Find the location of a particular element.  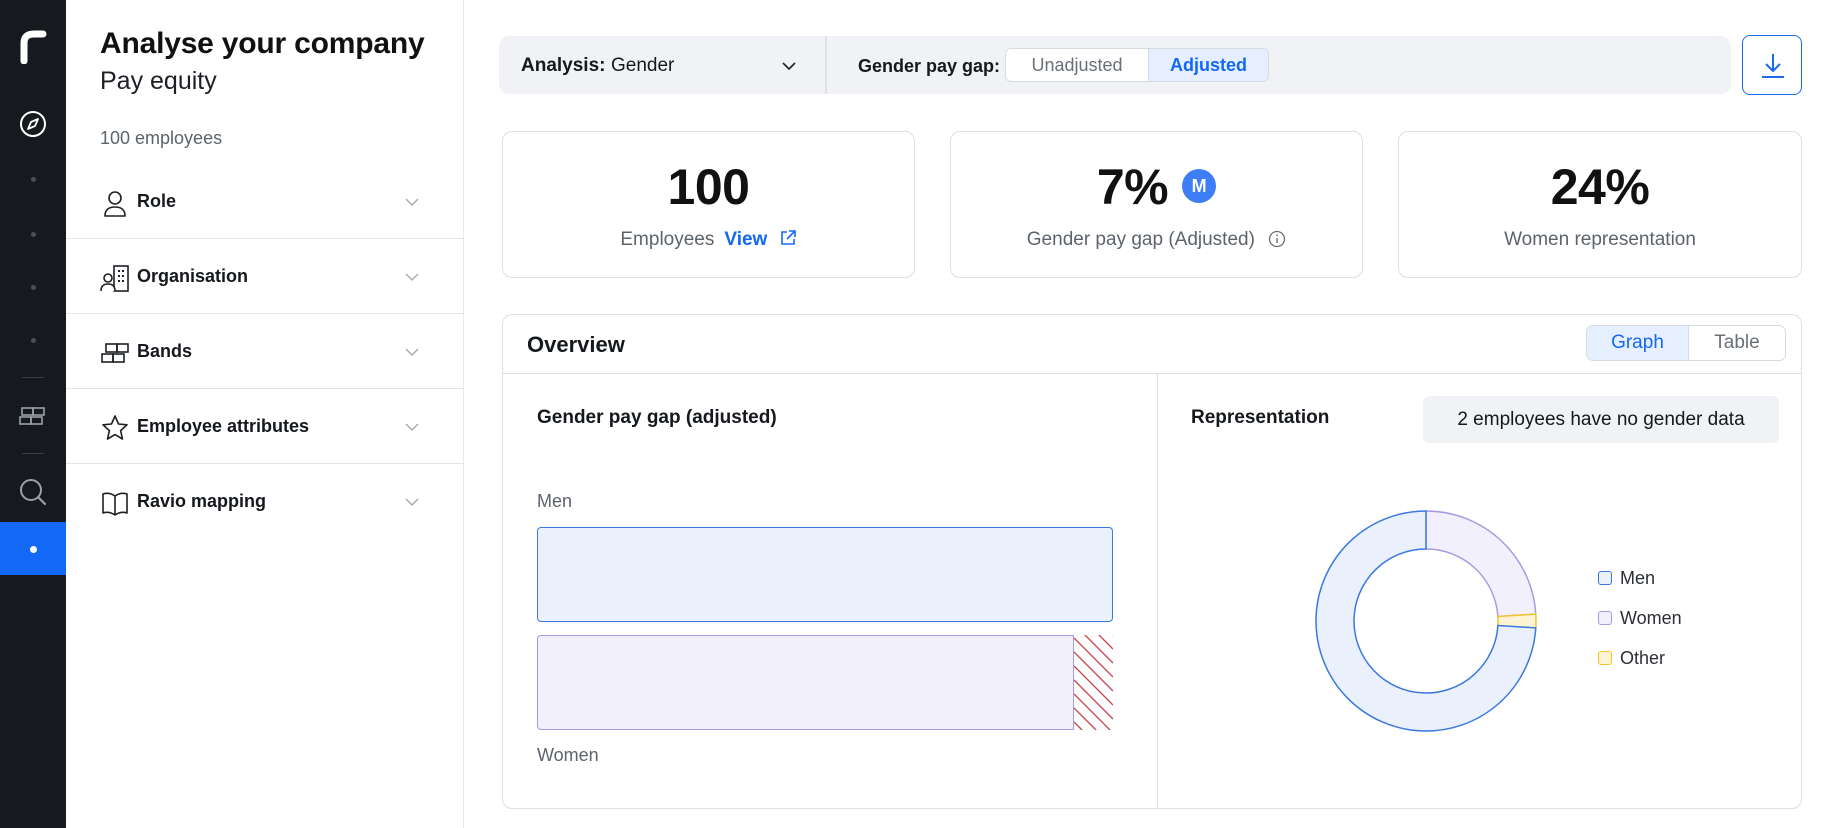

view-graph-tab: Graph is located at coordinates (1638, 343).